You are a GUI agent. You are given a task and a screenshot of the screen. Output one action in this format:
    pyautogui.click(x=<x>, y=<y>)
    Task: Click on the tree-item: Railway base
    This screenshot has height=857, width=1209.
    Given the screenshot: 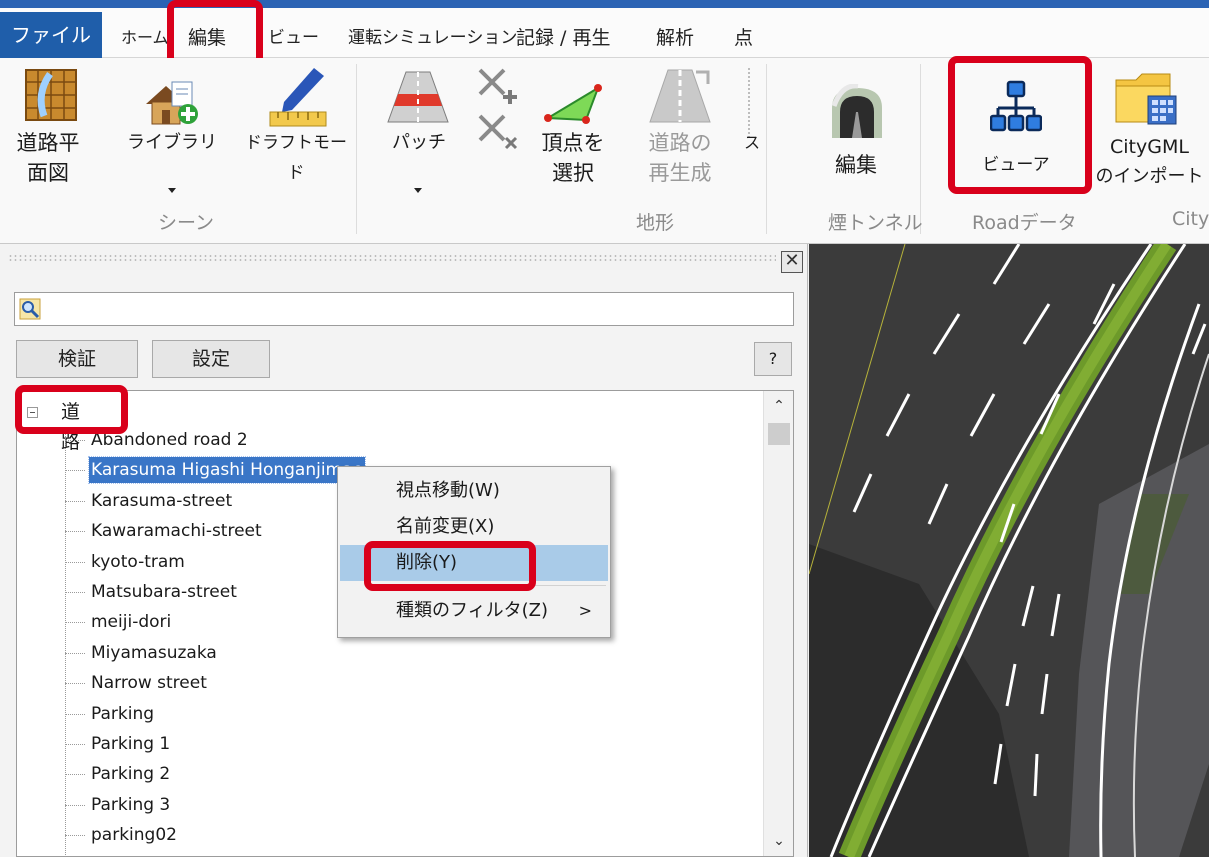 What is the action you would take?
    pyautogui.click(x=315, y=854)
    